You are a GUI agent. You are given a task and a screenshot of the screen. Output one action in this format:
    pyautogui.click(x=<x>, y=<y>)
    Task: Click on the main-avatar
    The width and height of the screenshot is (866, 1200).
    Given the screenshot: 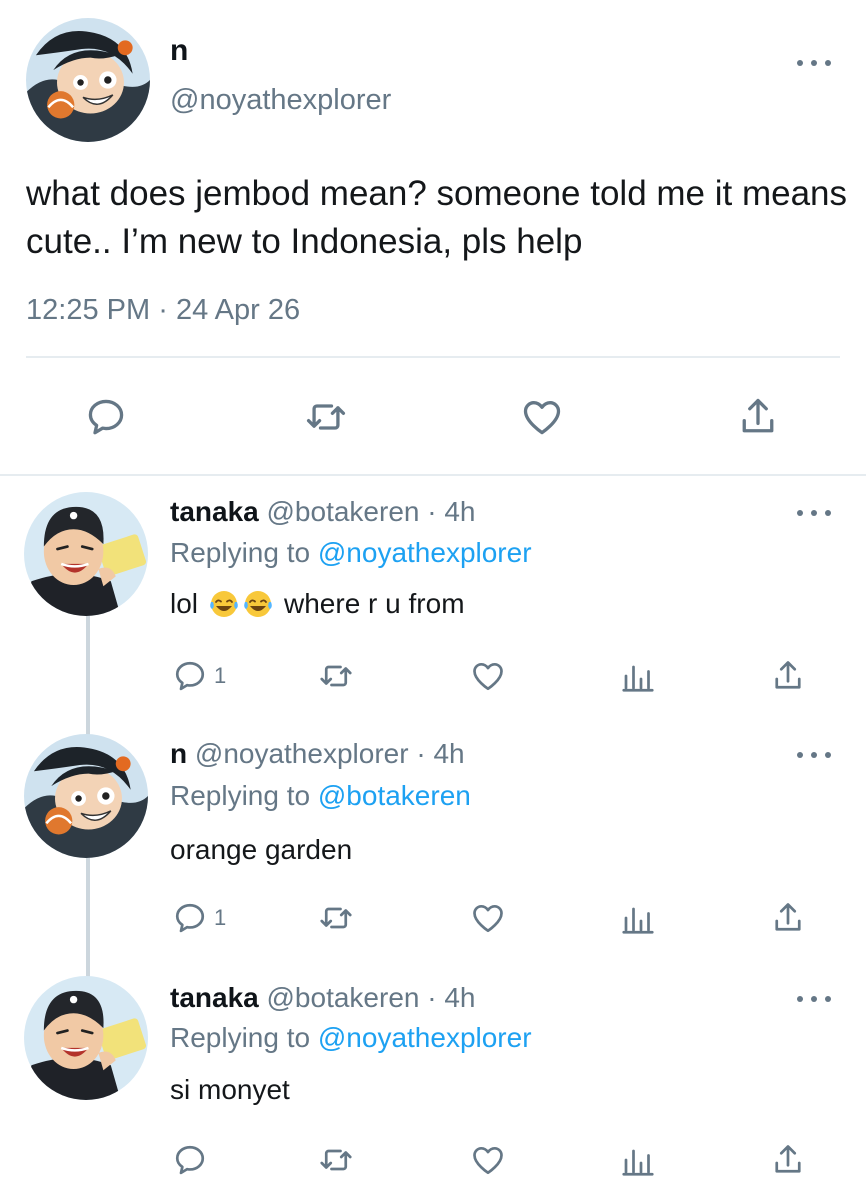 What is the action you would take?
    pyautogui.click(x=88, y=80)
    